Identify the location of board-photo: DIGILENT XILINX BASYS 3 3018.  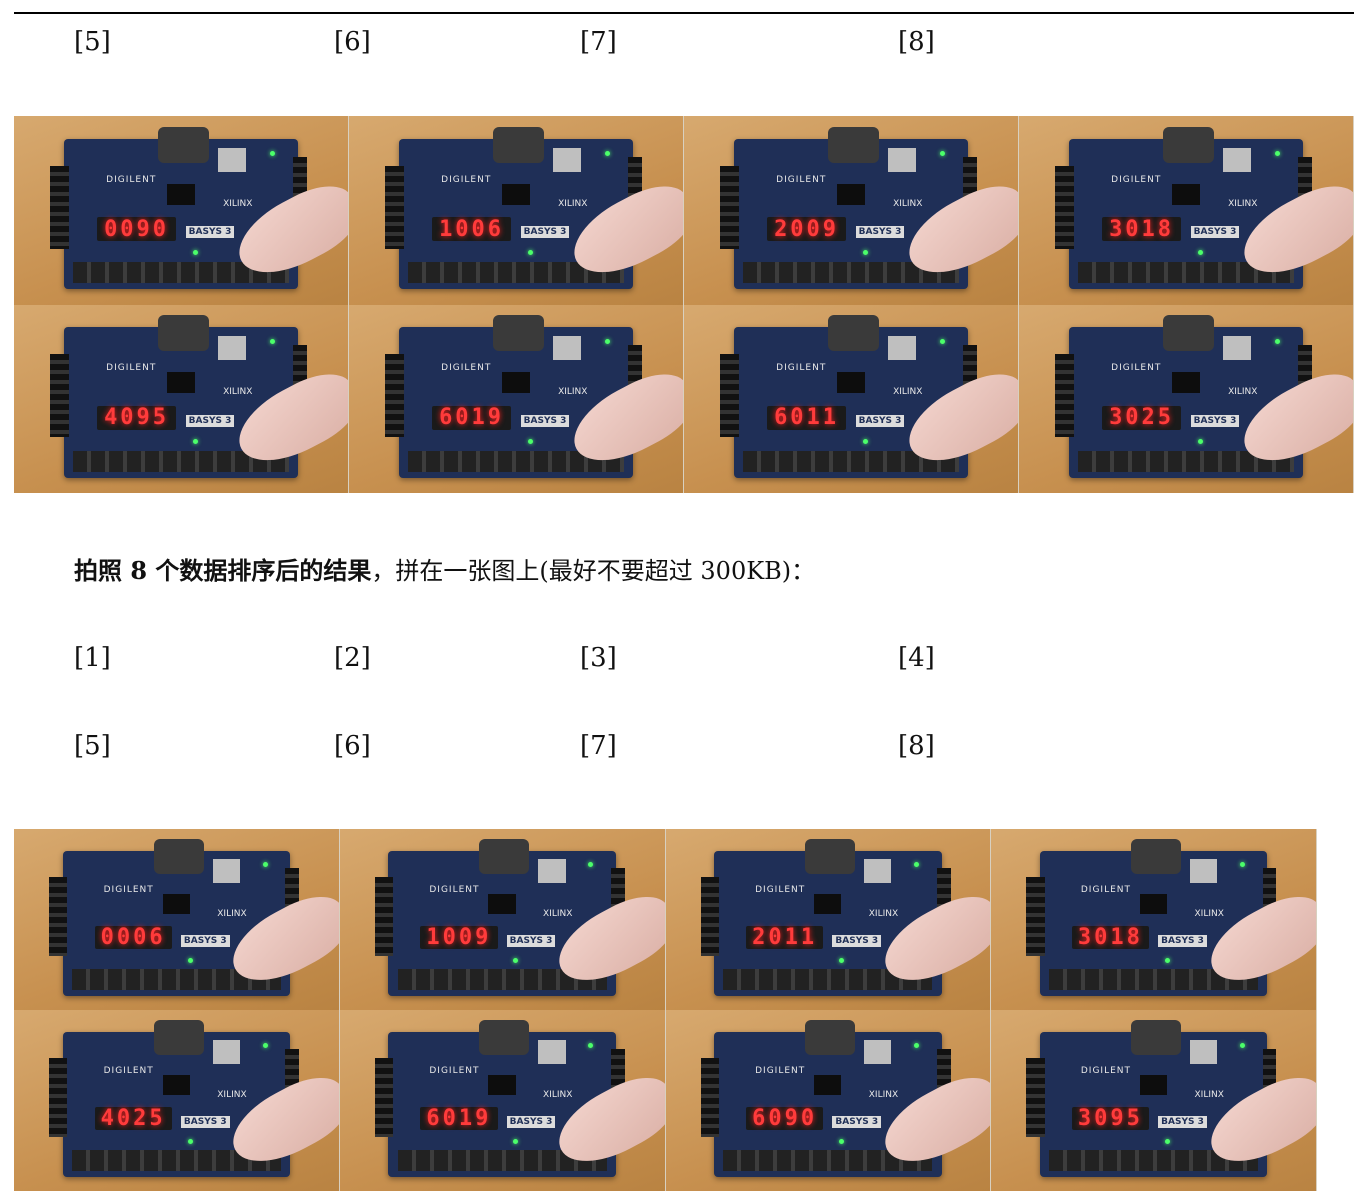
(1186, 210).